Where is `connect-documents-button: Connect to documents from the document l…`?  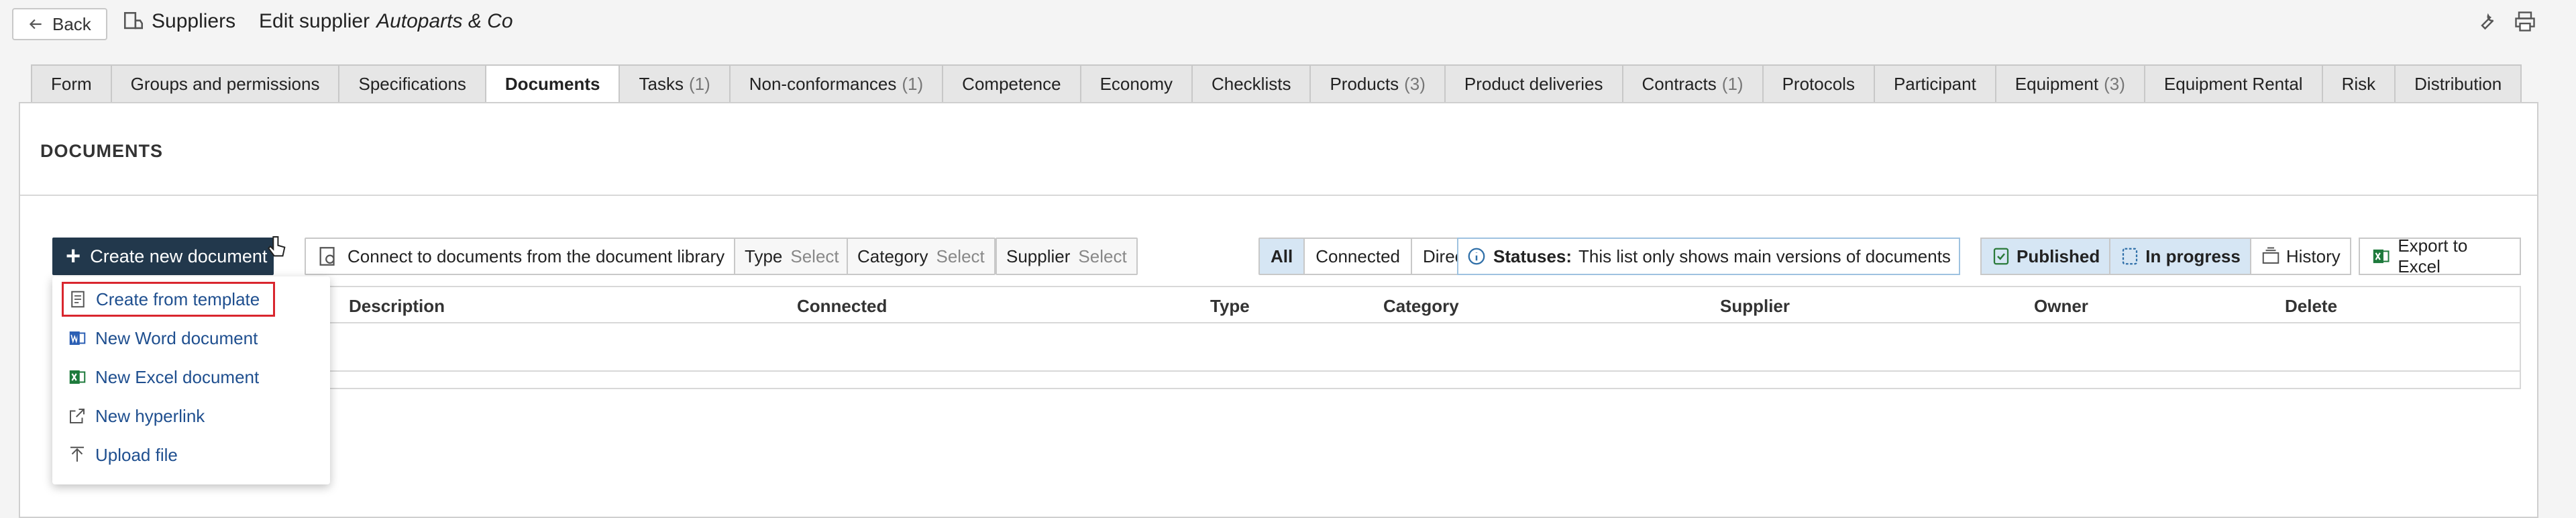 connect-documents-button: Connect to documents from the document l… is located at coordinates (521, 256).